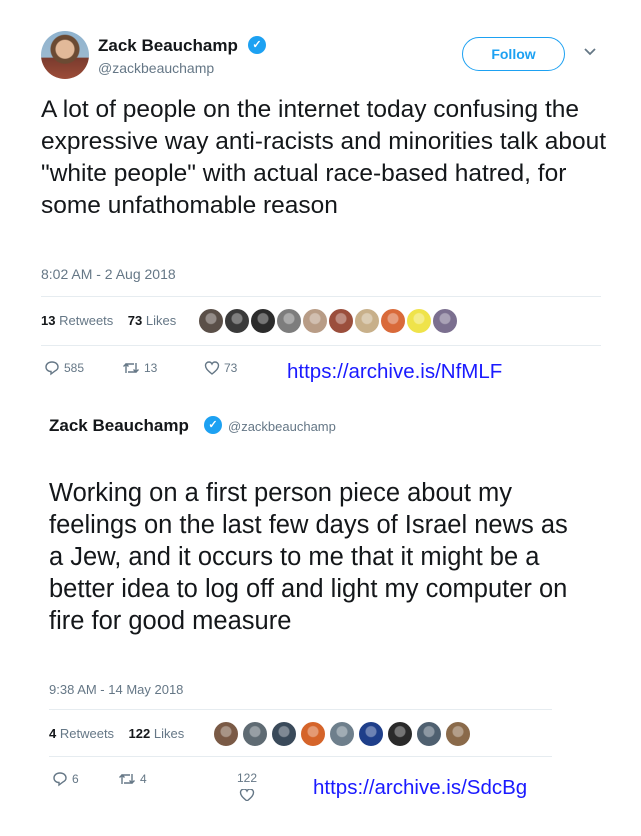 Image resolution: width=641 pixels, height=836 pixels. I want to click on retweet-button: 13, so click(139, 368).